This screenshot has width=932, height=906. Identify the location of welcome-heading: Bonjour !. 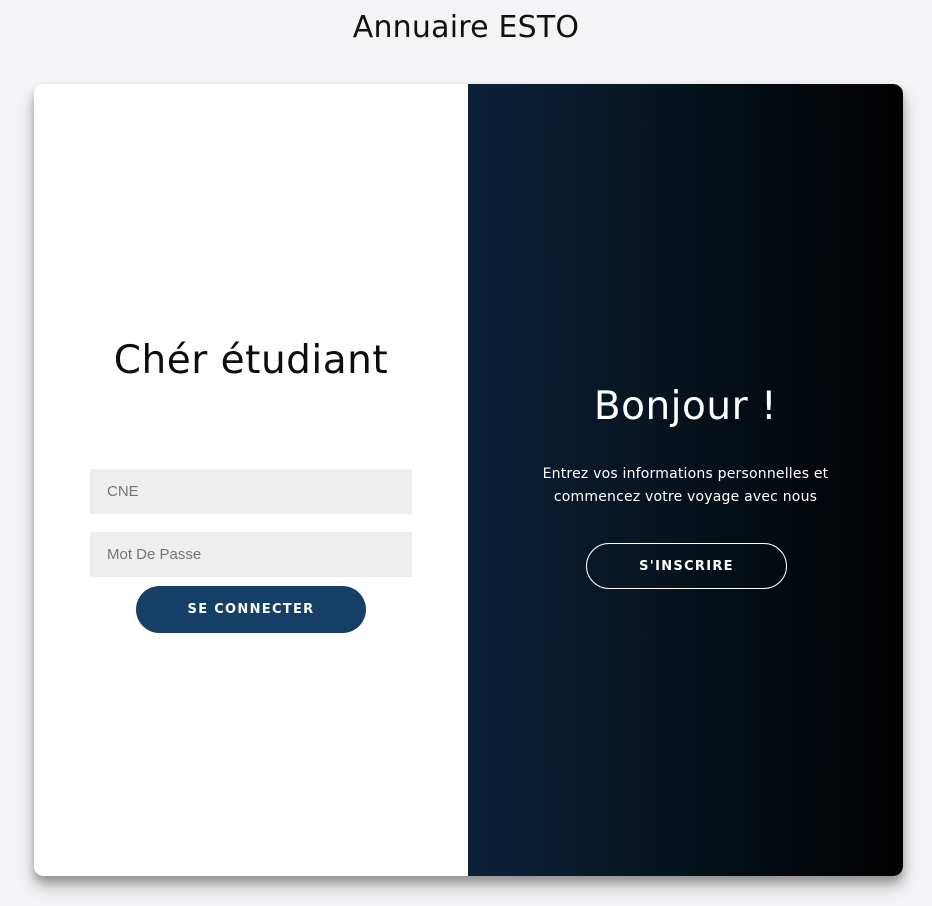
(685, 406).